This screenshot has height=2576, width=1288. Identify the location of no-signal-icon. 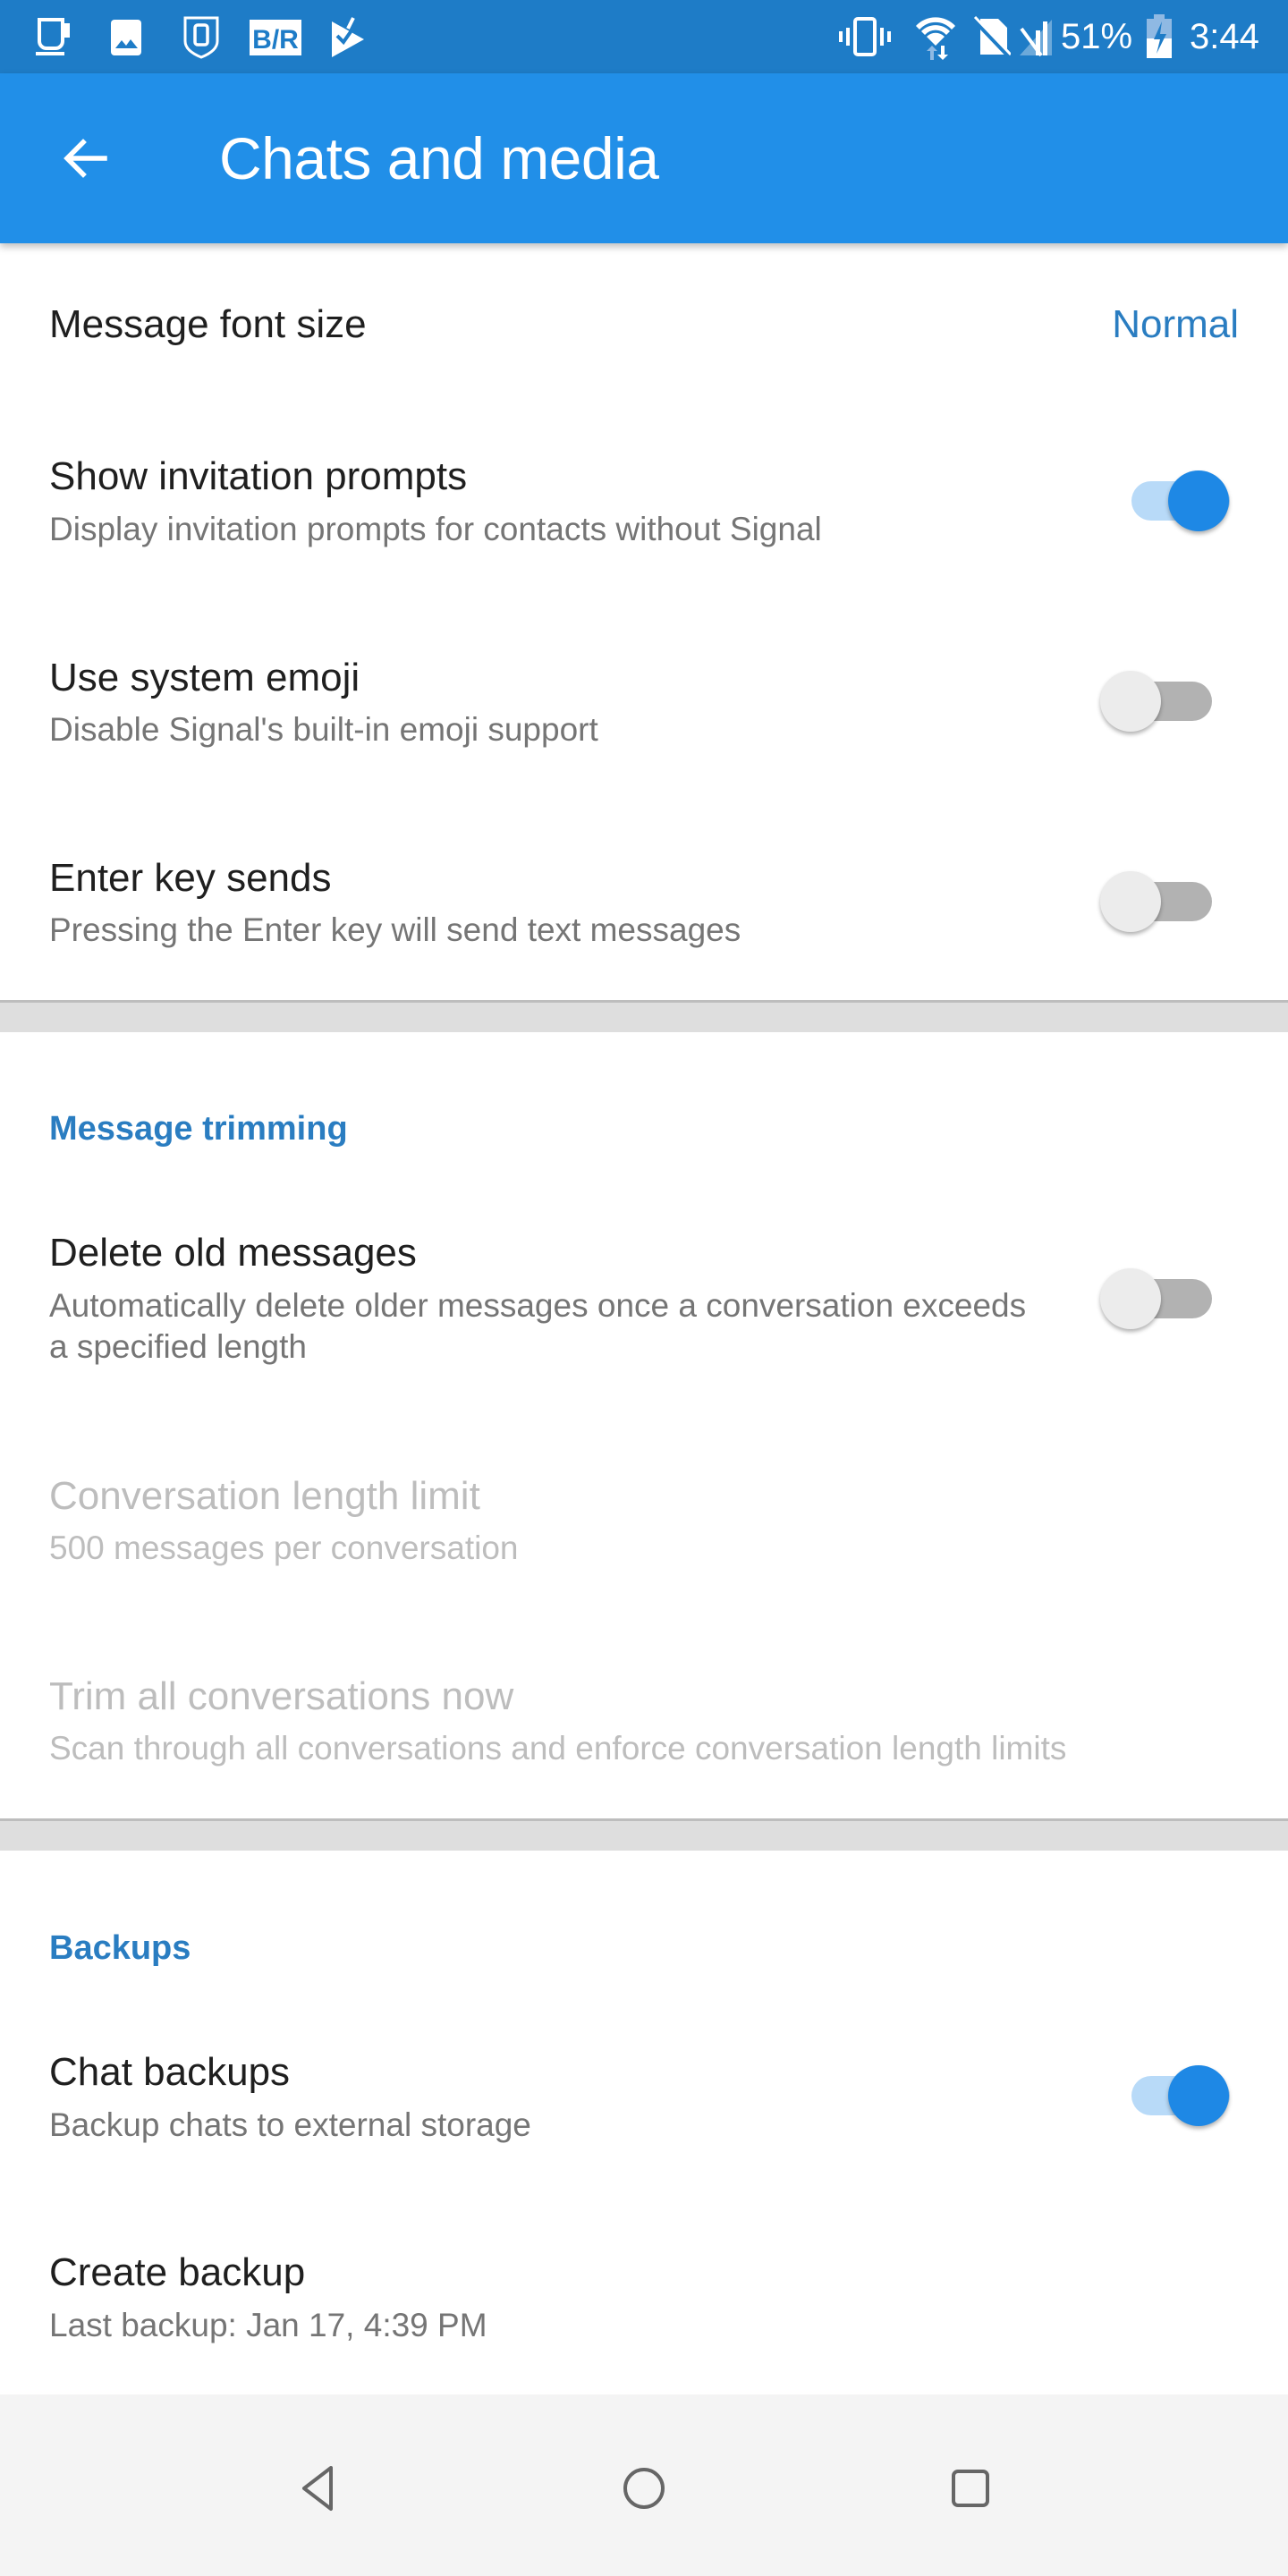
(1035, 36).